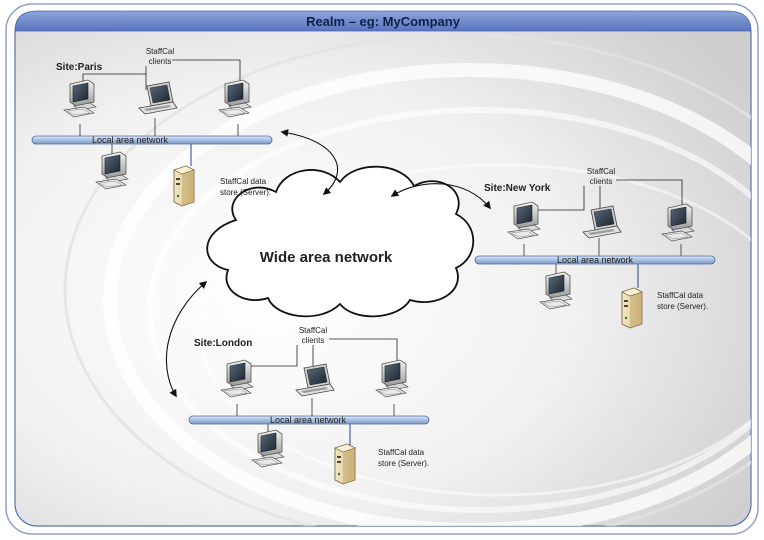 The width and height of the screenshot is (764, 540). What do you see at coordinates (184, 186) in the screenshot?
I see `site-paris-server` at bounding box center [184, 186].